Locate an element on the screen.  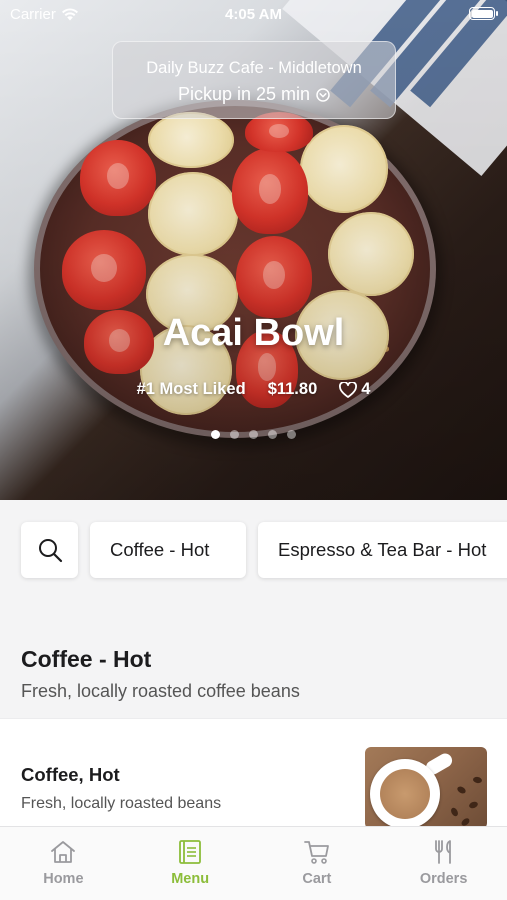
menu-book-icon is located at coordinates (190, 852).